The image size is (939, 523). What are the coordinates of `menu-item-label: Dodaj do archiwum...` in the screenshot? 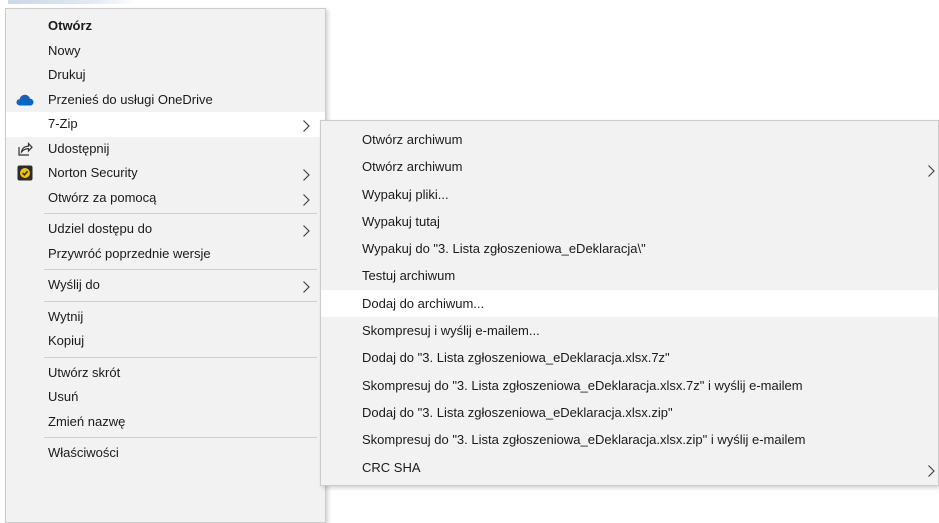 It's located at (423, 303).